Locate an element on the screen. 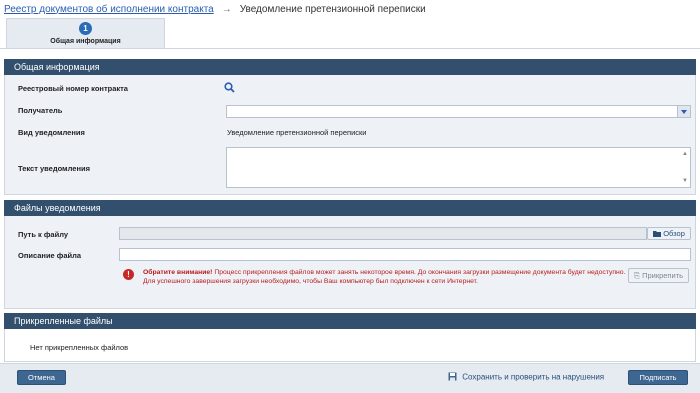  folder-icon is located at coordinates (657, 234).